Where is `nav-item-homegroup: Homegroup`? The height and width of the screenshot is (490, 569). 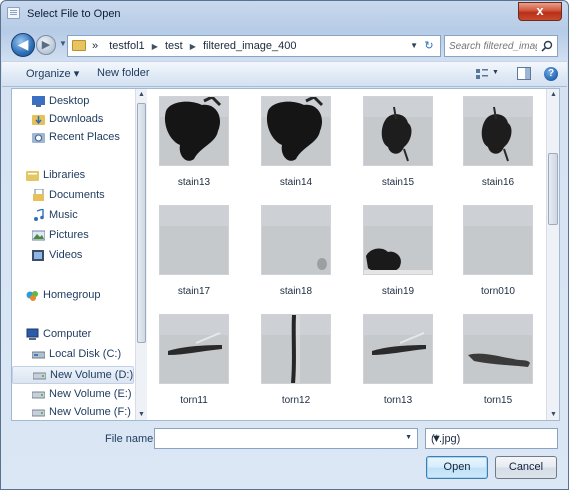 nav-item-homegroup: Homegroup is located at coordinates (73, 296).